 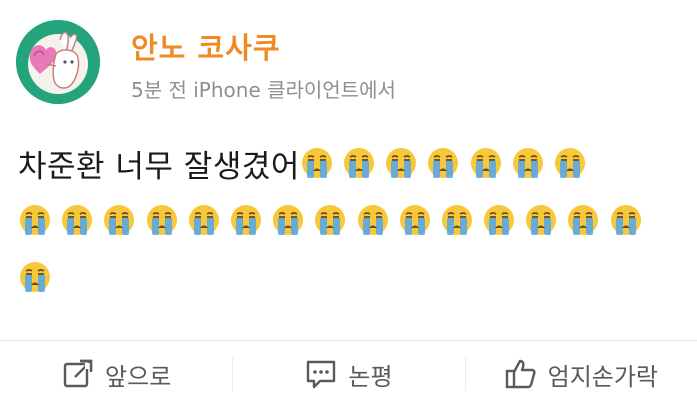 I want to click on avatar-illustration, so click(x=58, y=62).